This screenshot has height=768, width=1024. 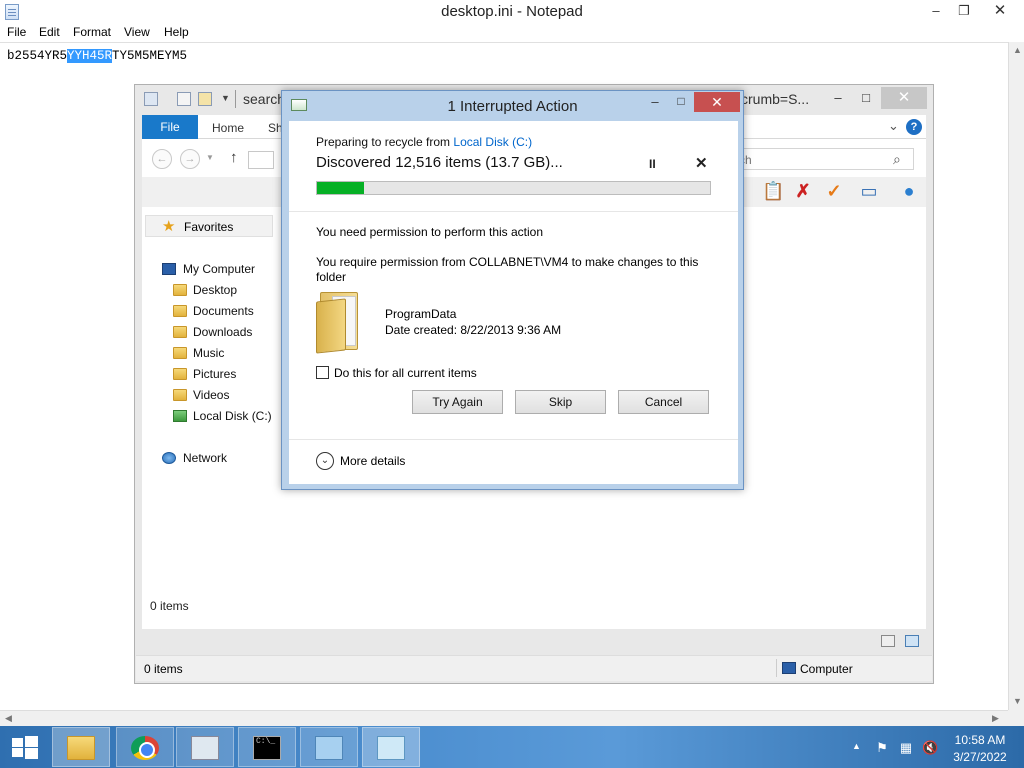 I want to click on explorer-app-icon, so click(x=151, y=99).